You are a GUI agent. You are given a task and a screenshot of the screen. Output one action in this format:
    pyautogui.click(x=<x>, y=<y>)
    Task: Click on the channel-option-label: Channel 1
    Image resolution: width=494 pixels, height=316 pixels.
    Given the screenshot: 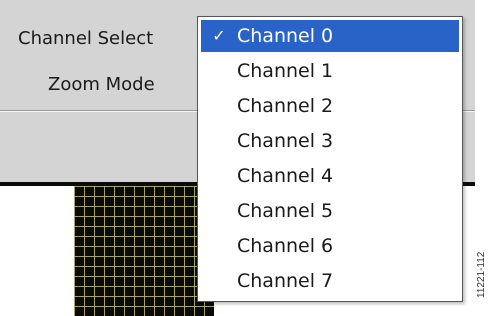 What is the action you would take?
    pyautogui.click(x=285, y=71)
    